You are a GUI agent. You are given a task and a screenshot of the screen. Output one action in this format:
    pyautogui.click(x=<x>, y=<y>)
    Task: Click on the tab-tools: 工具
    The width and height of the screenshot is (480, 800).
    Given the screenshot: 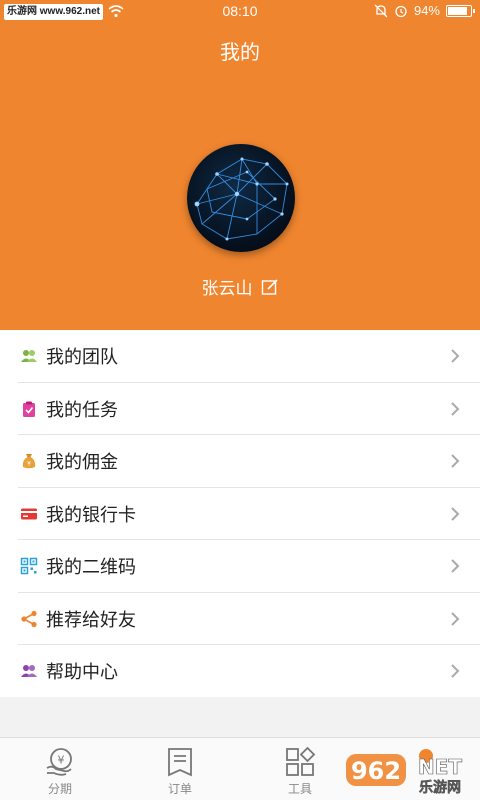 What is the action you would take?
    pyautogui.click(x=300, y=769)
    